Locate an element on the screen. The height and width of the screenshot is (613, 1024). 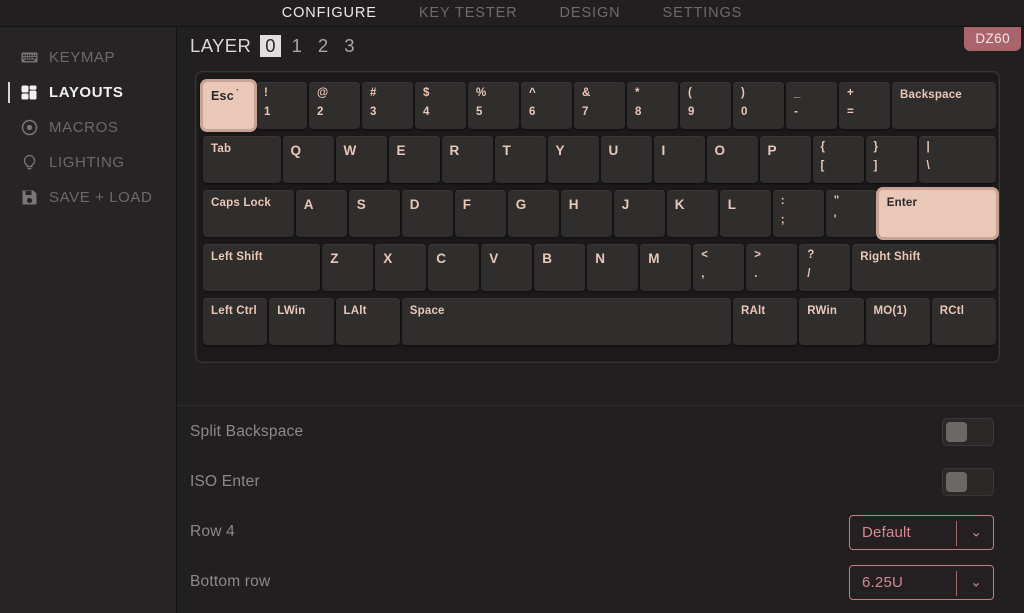
key-: | \ is located at coordinates (957, 159).